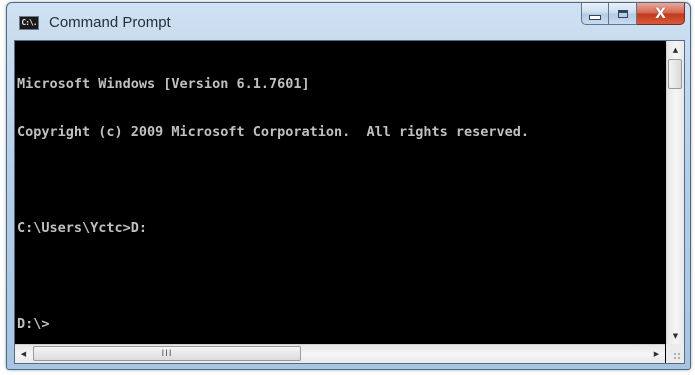 The width and height of the screenshot is (695, 375). Describe the element at coordinates (340, 353) in the screenshot. I see `horizontal-scrollbar: ◀ III ▶` at that location.